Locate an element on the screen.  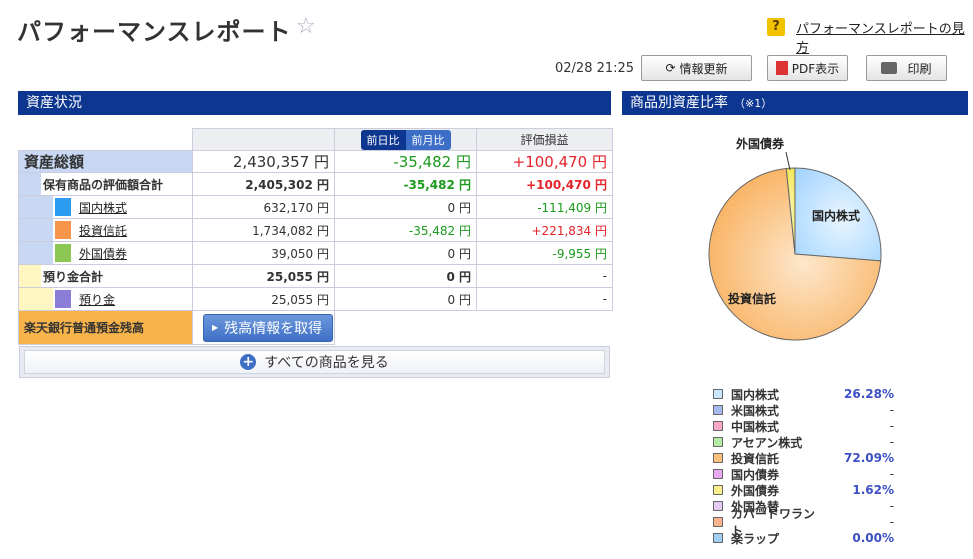
change-toggle: 前日比 前月比 is located at coordinates (405, 139).